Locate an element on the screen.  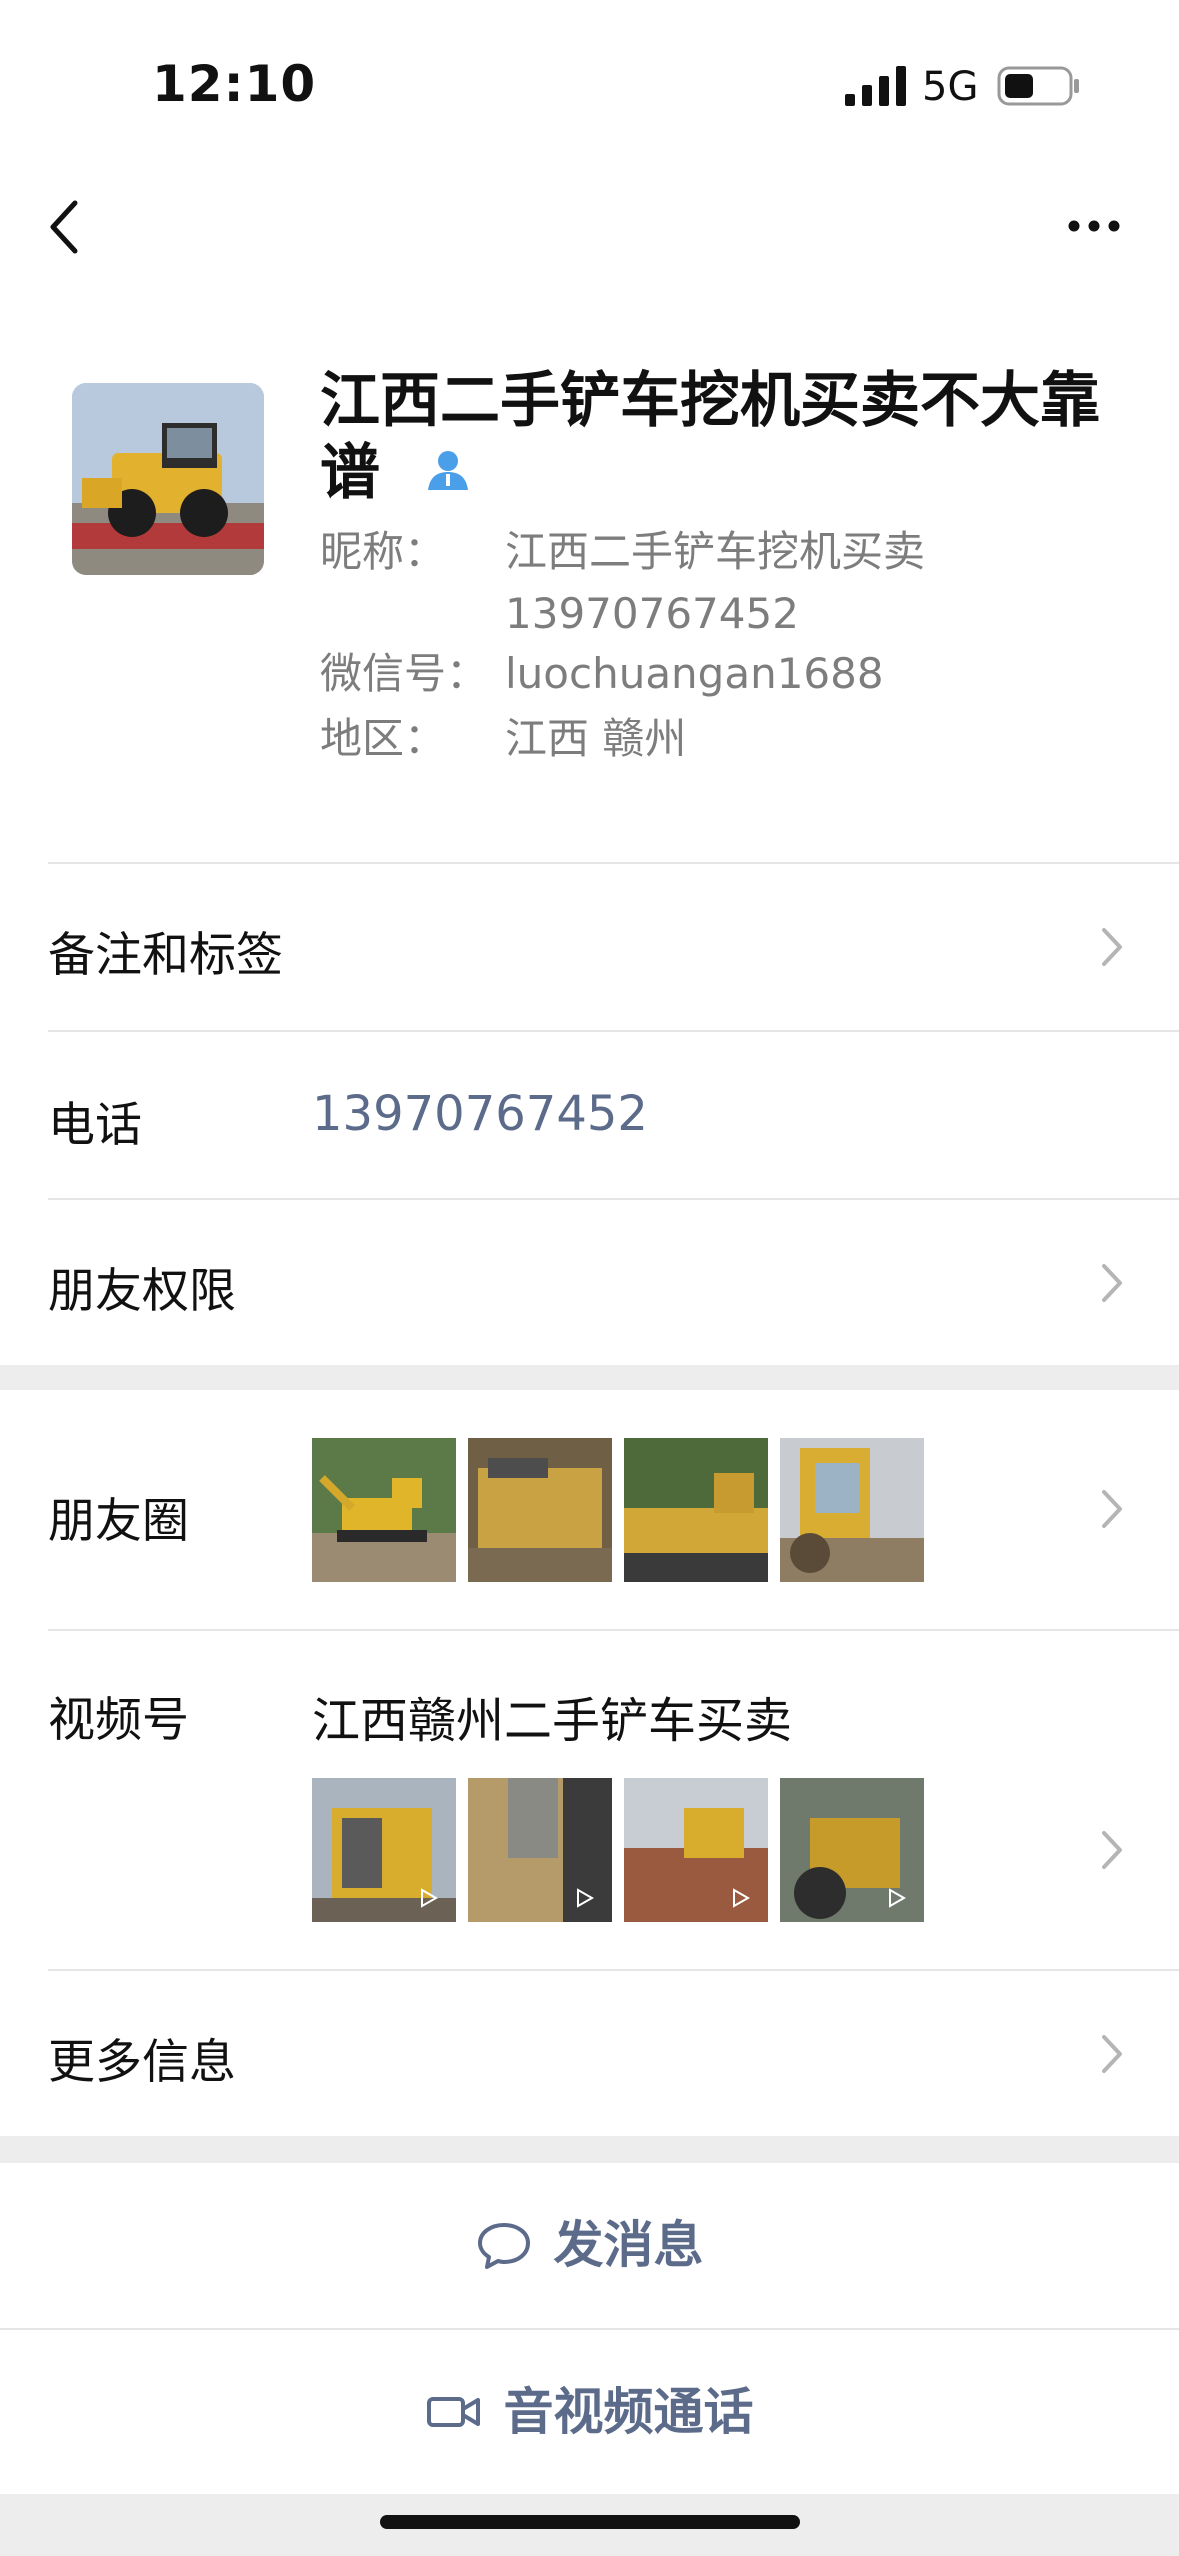
moments-row: 朋友圈 is located at coordinates (589, 1509).